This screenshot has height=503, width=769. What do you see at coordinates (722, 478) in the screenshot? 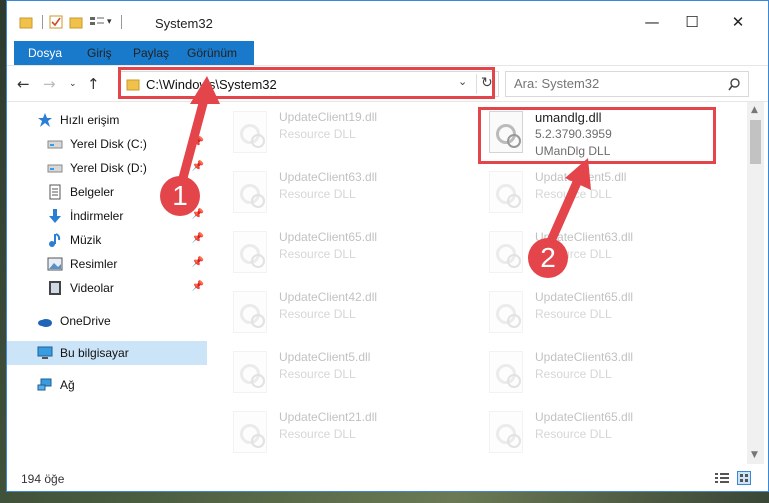
I see `details-view-icon` at bounding box center [722, 478].